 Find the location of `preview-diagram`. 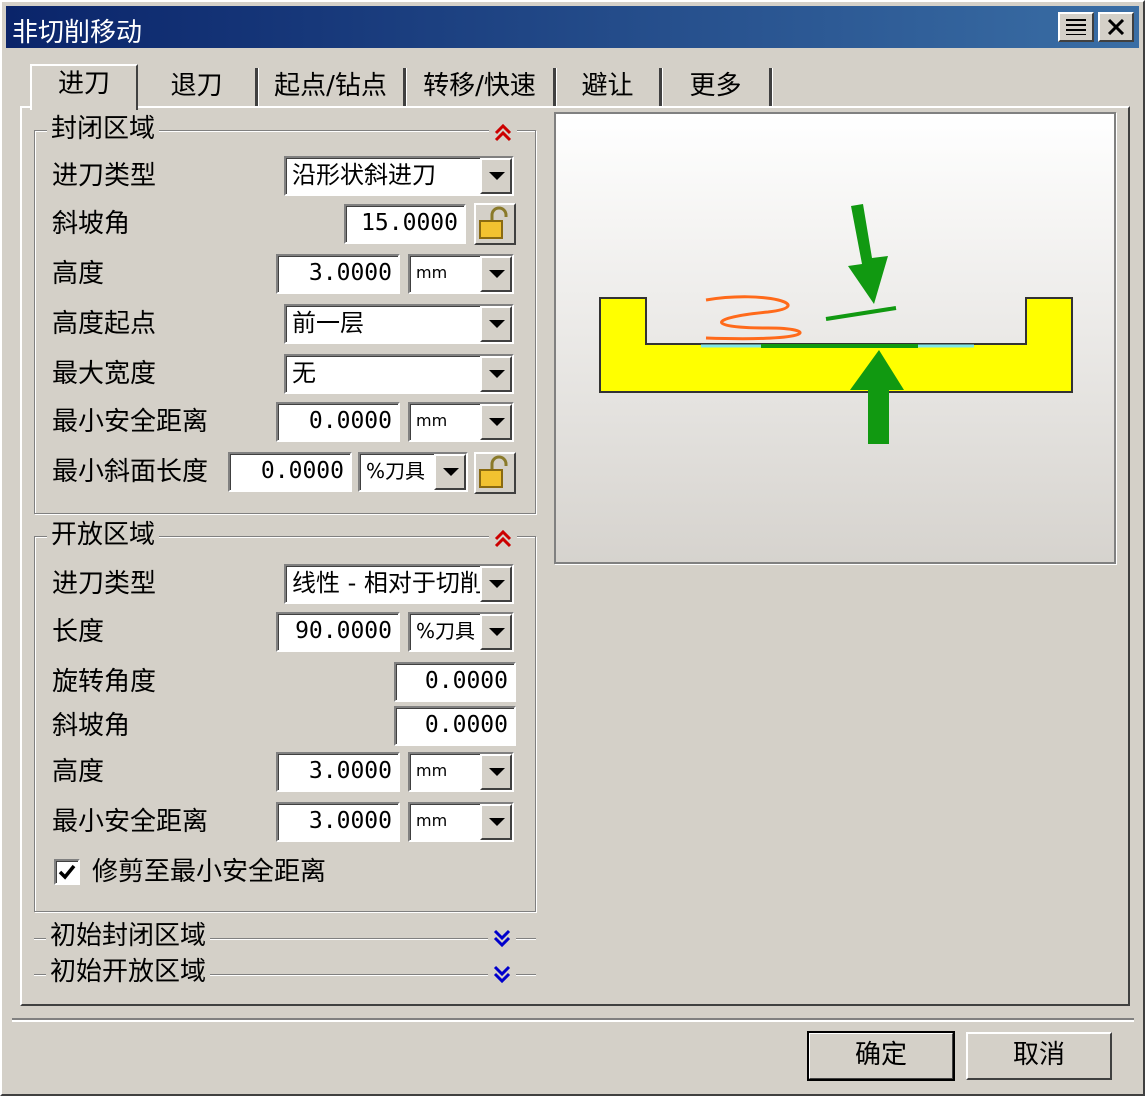

preview-diagram is located at coordinates (836, 324).